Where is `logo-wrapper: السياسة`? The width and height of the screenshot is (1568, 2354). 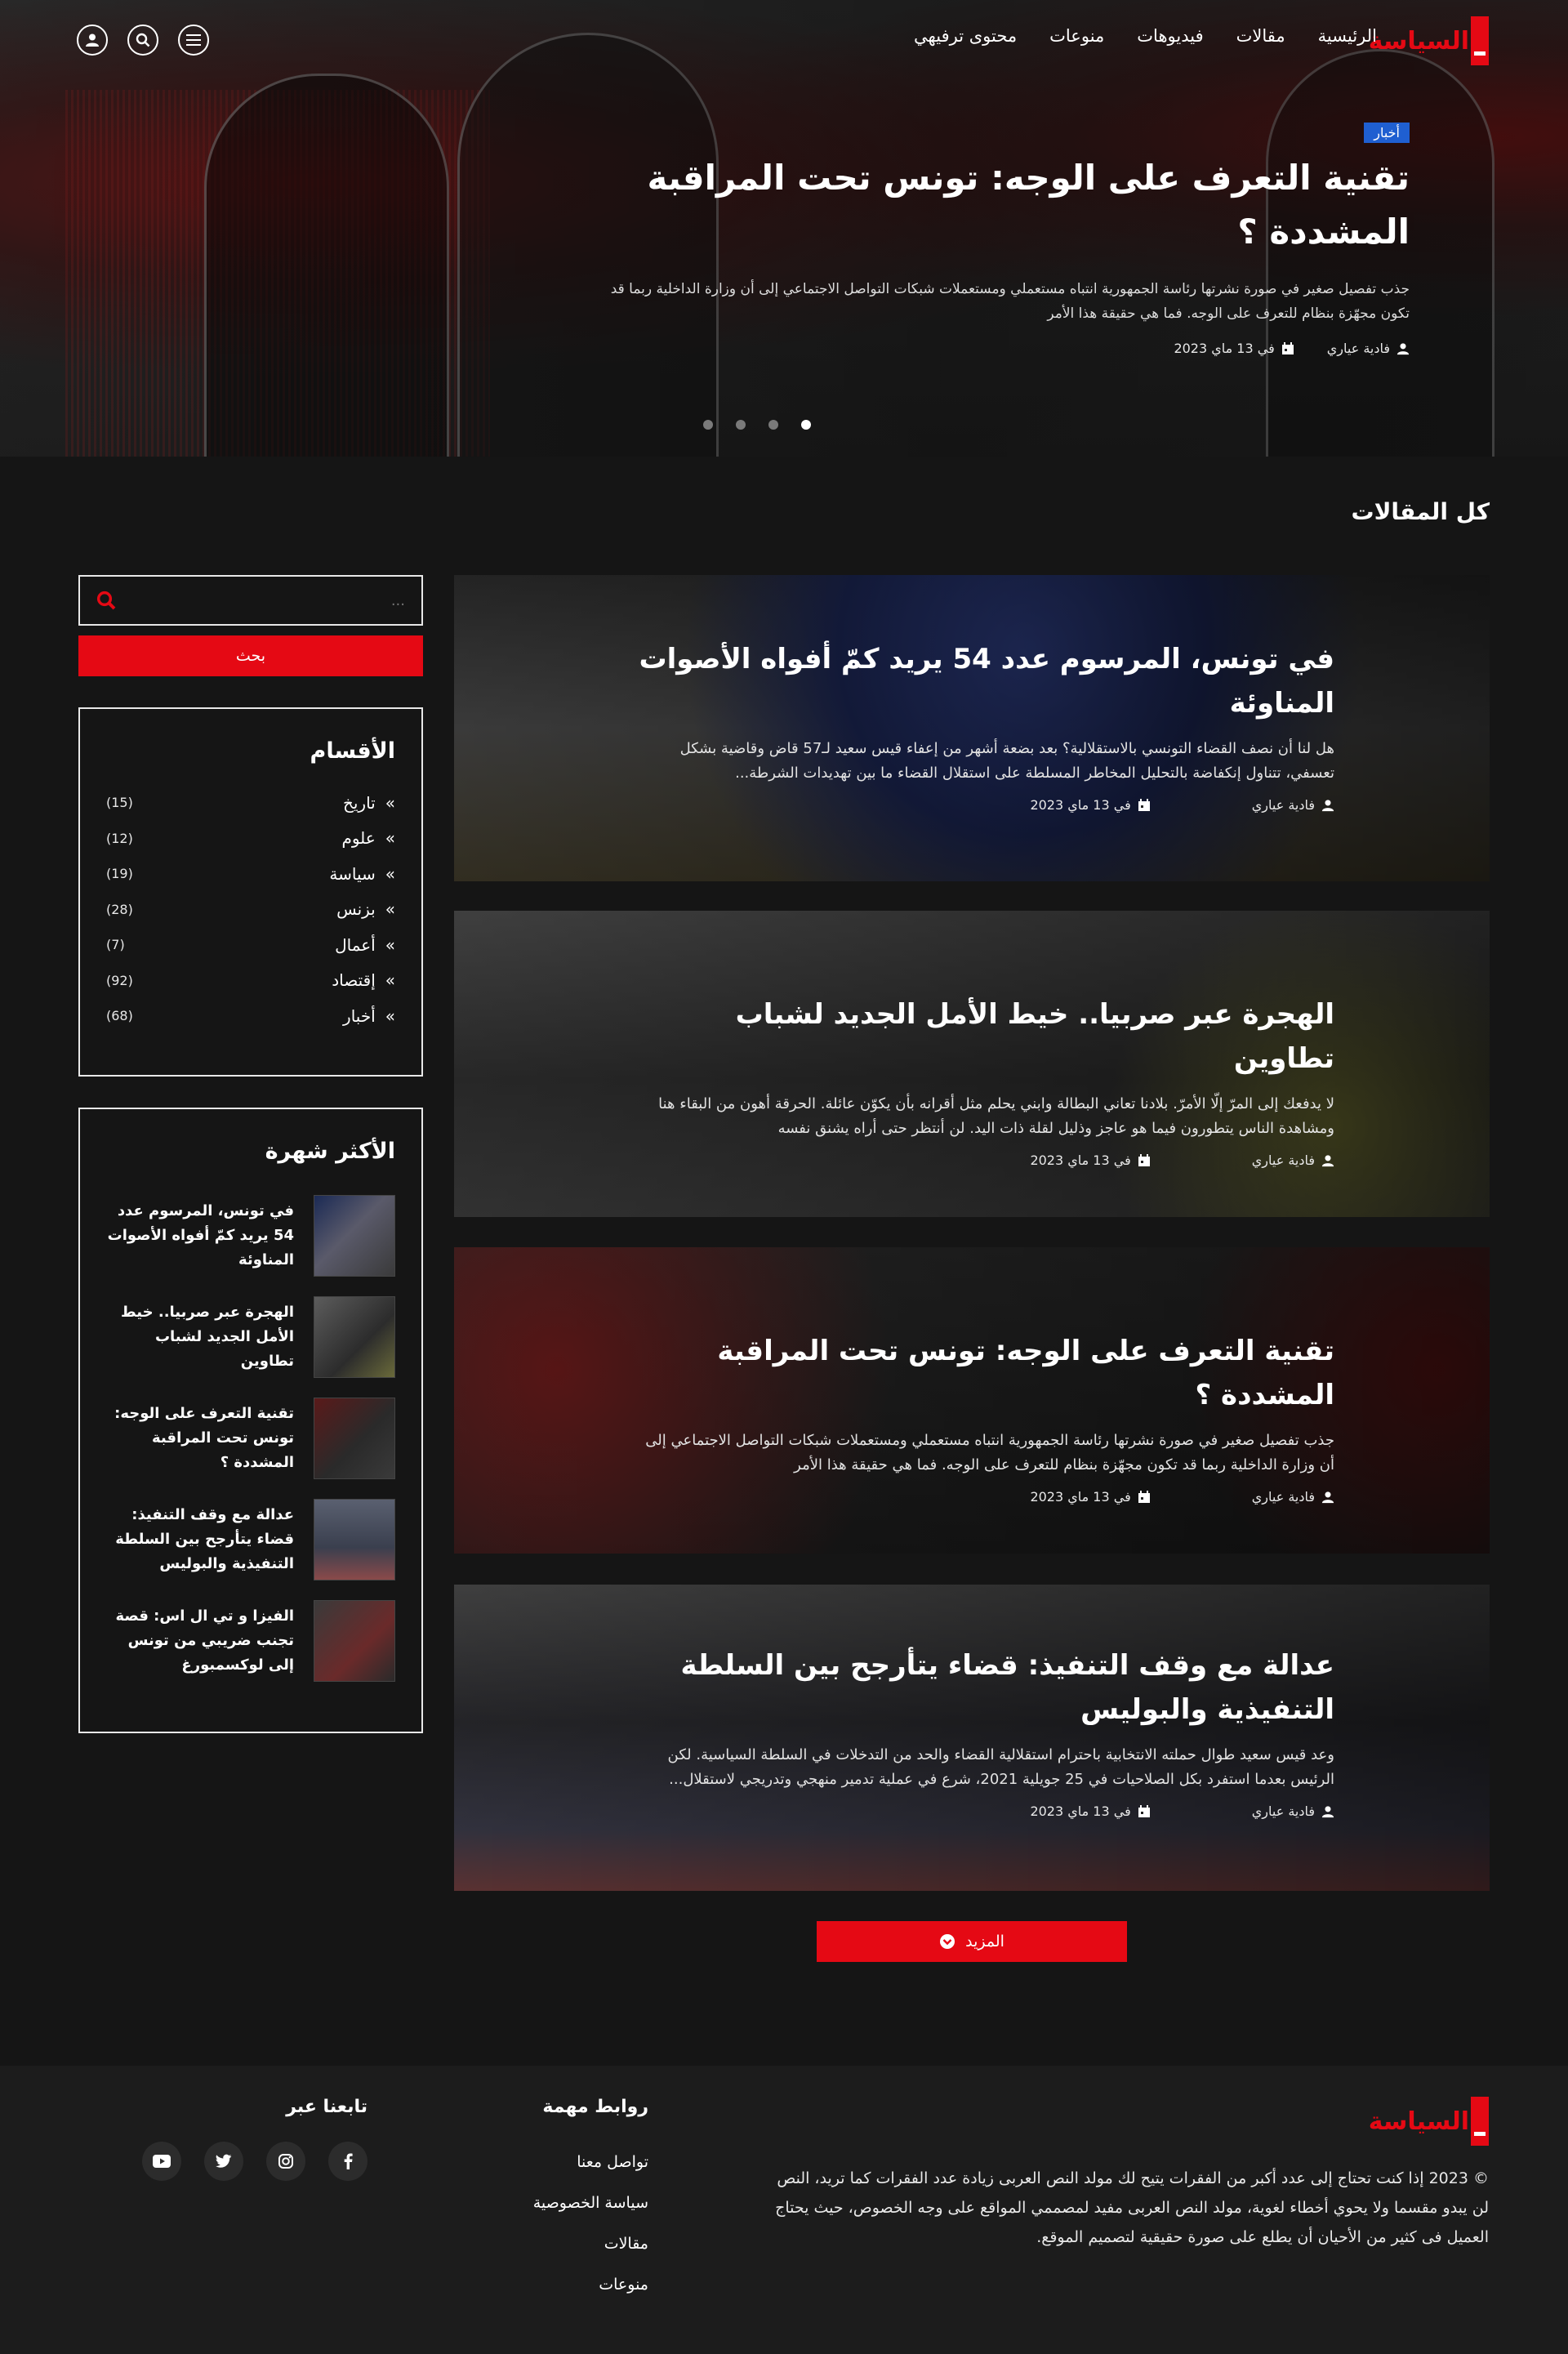 logo-wrapper: السياسة is located at coordinates (1429, 2121).